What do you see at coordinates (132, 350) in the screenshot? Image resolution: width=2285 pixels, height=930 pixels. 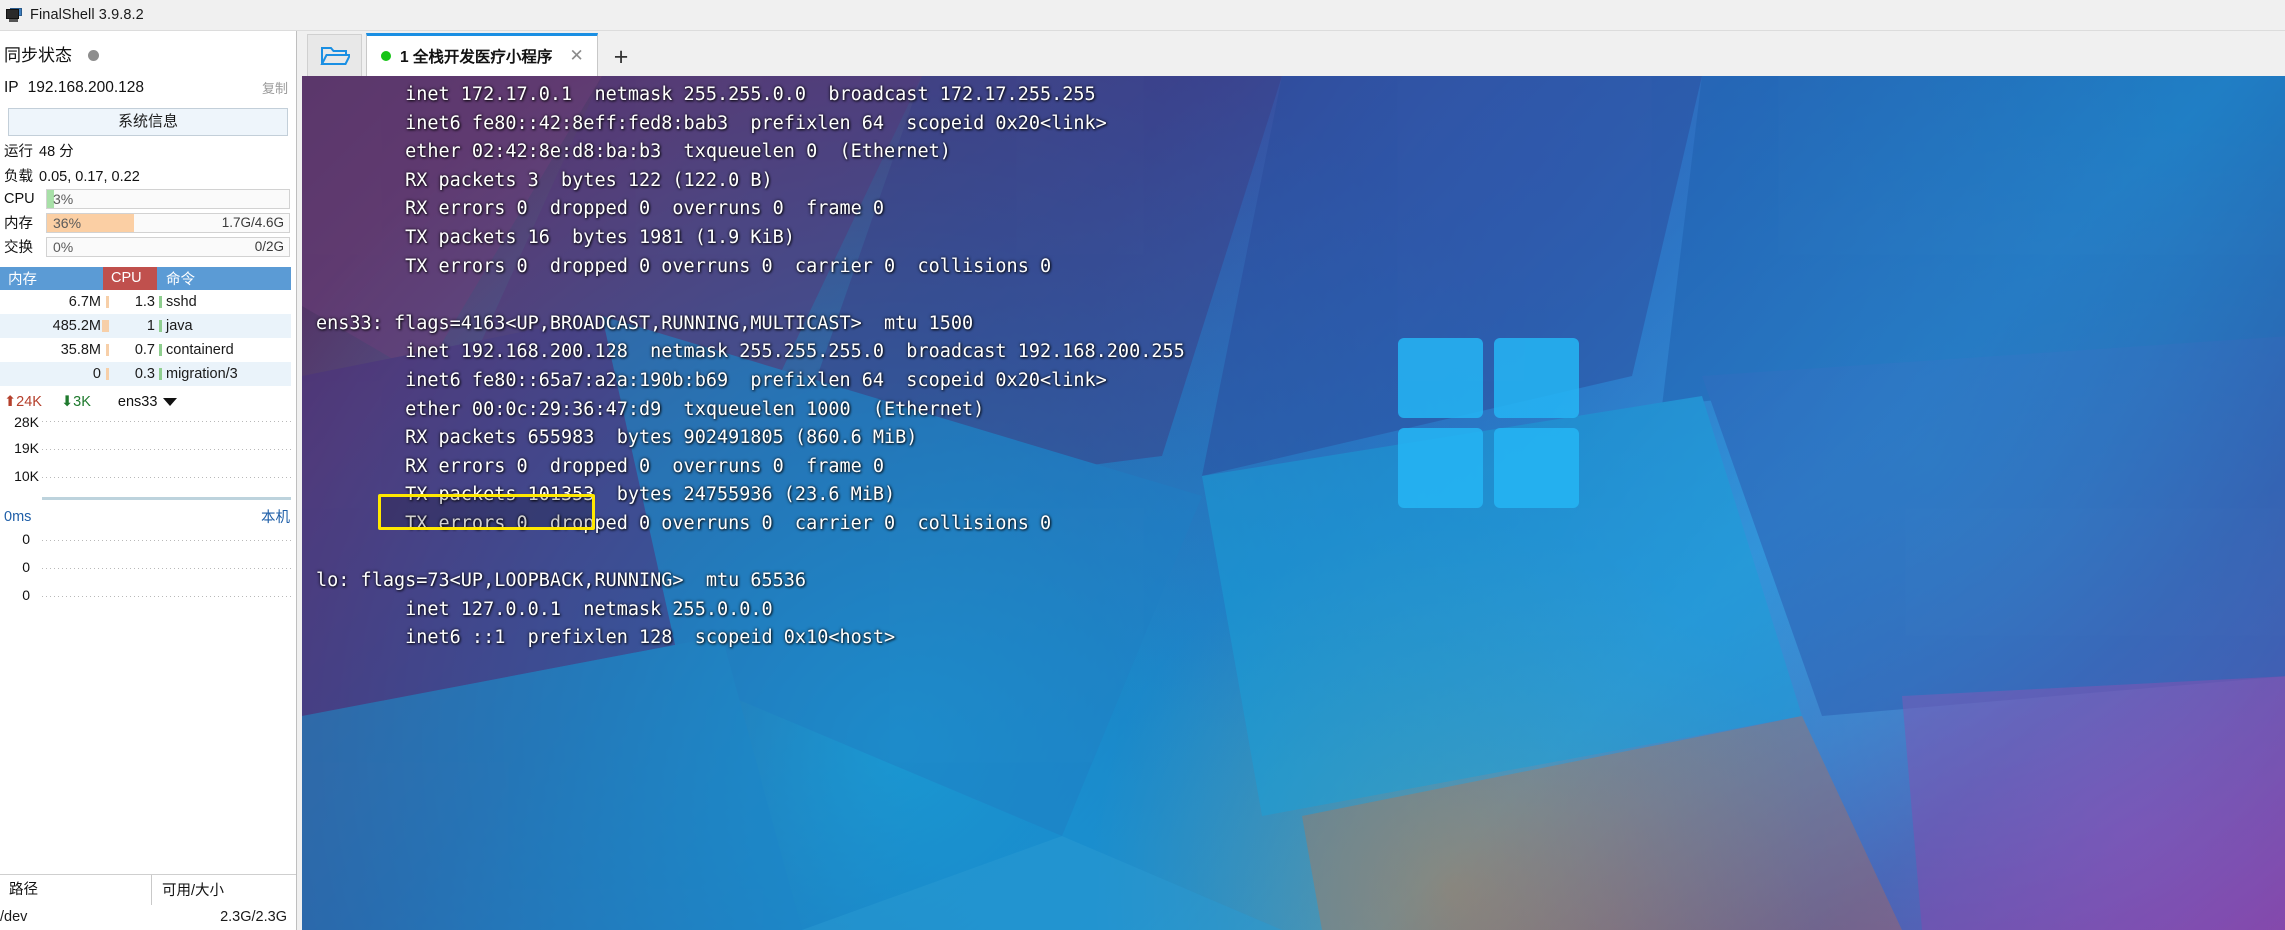 I see `process-cpu: 0.7` at bounding box center [132, 350].